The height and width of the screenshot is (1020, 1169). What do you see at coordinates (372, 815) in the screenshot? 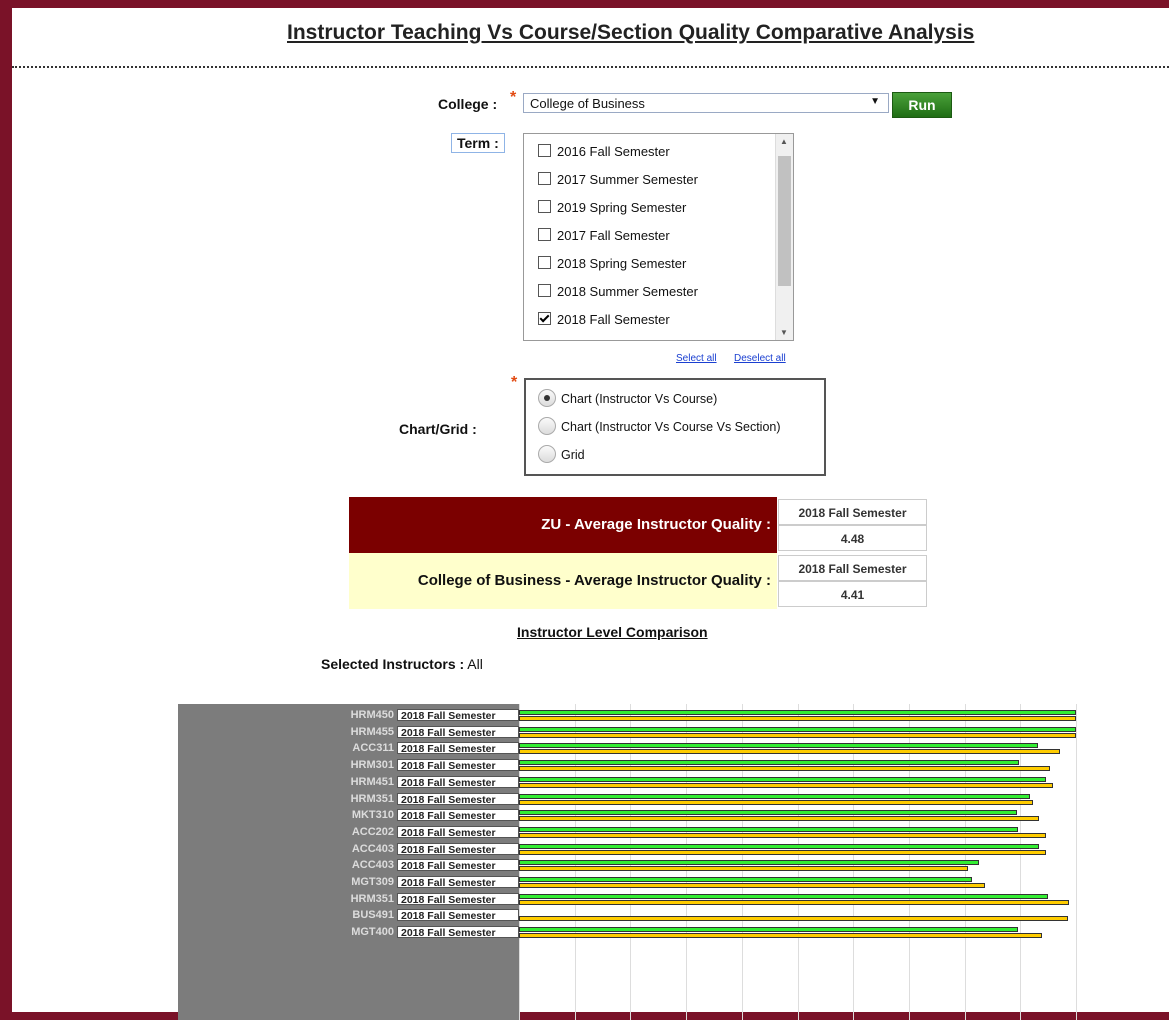
I see `course-label: MKT310` at bounding box center [372, 815].